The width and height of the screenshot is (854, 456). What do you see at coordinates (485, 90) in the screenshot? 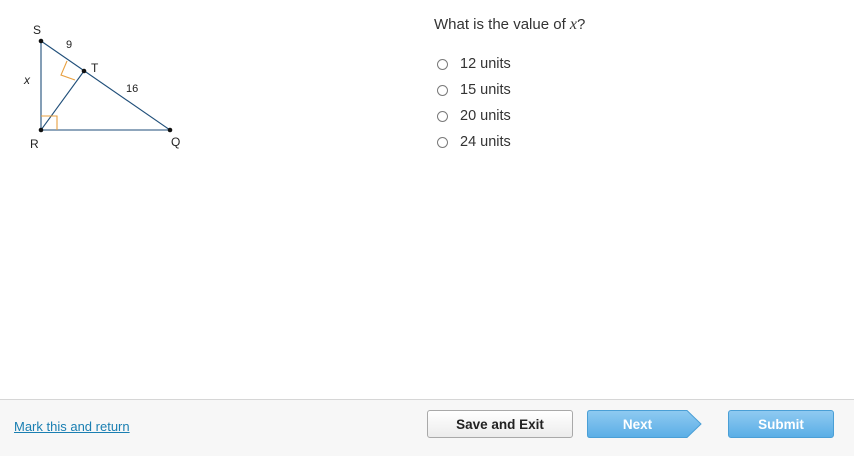
I see `option-label: 15 units` at bounding box center [485, 90].